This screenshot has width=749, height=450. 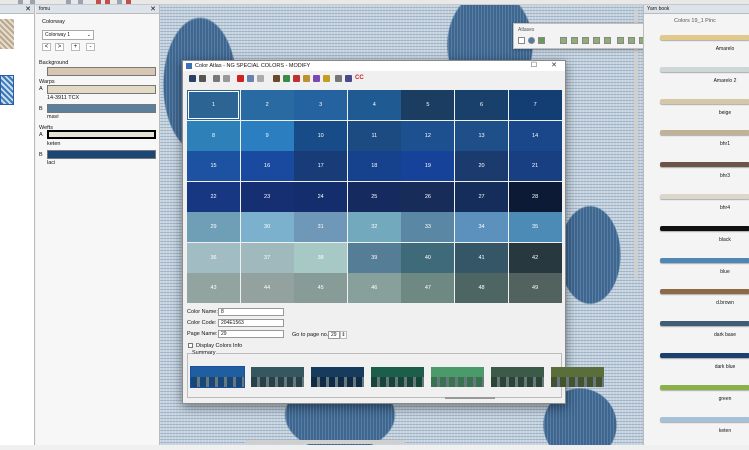 What do you see at coordinates (481, 196) in the screenshot?
I see `color-cell: 27` at bounding box center [481, 196].